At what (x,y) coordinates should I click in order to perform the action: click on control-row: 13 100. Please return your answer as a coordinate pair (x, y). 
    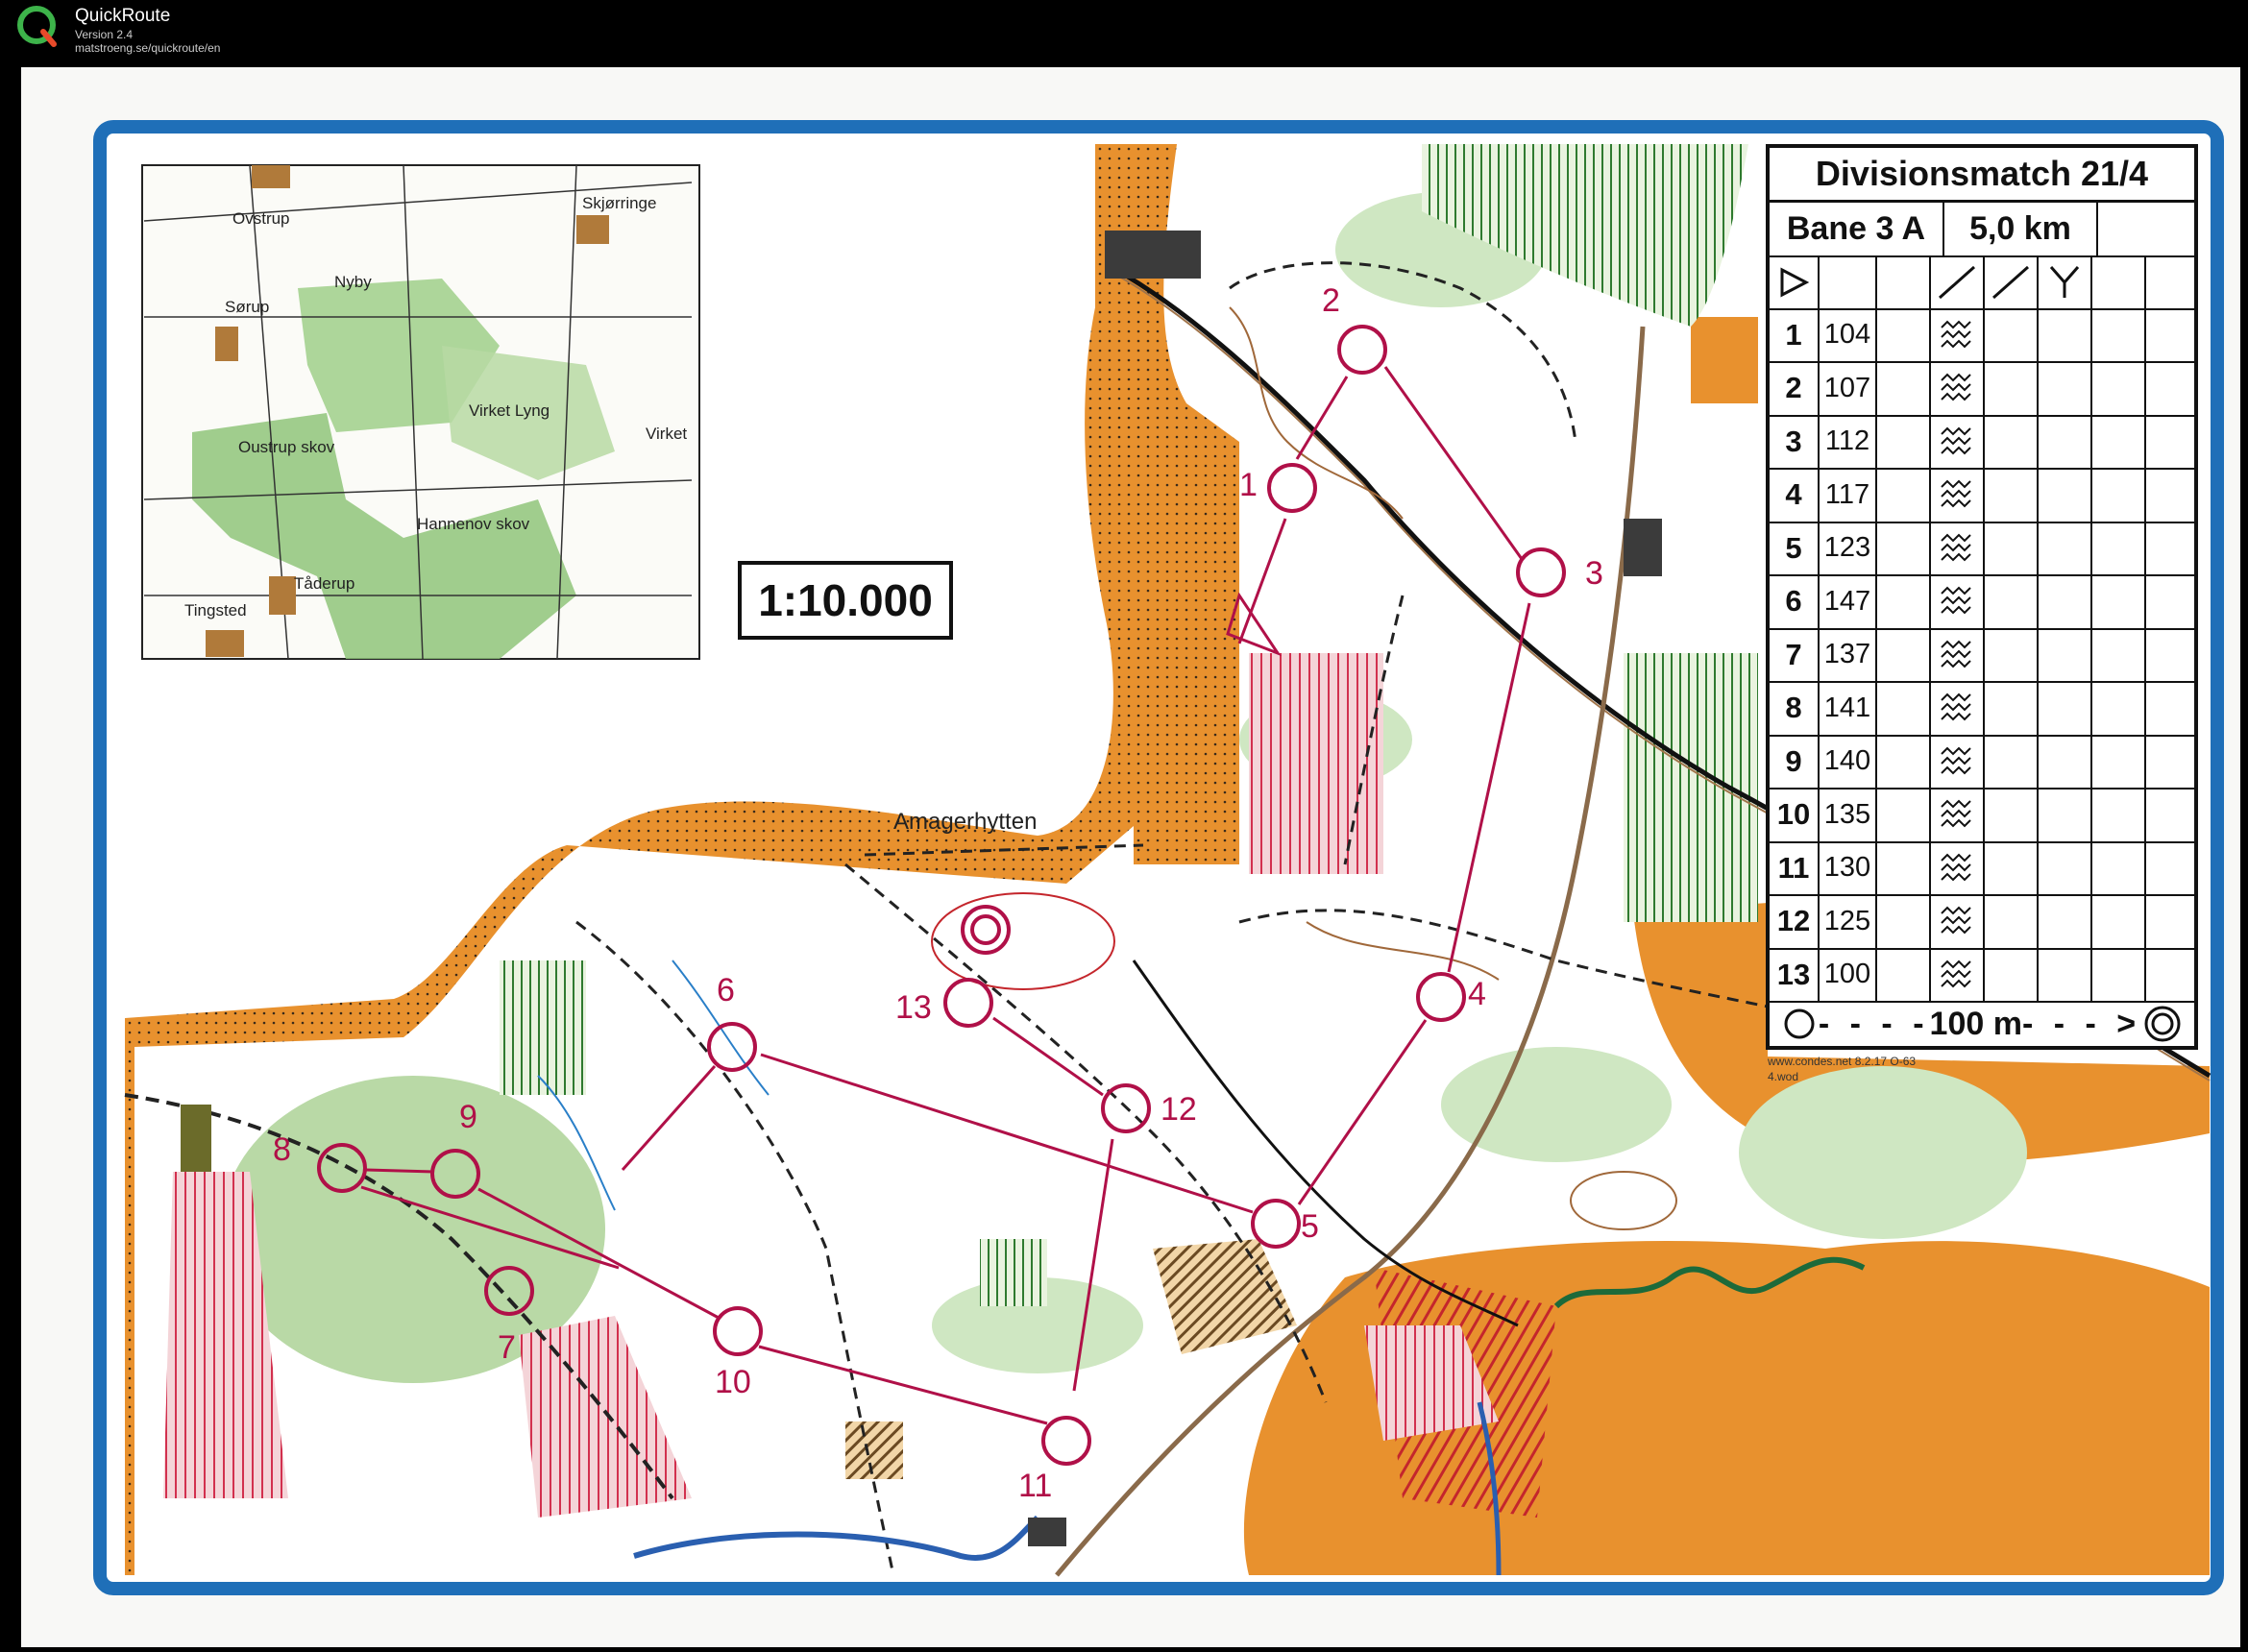
    Looking at the image, I should click on (1982, 975).